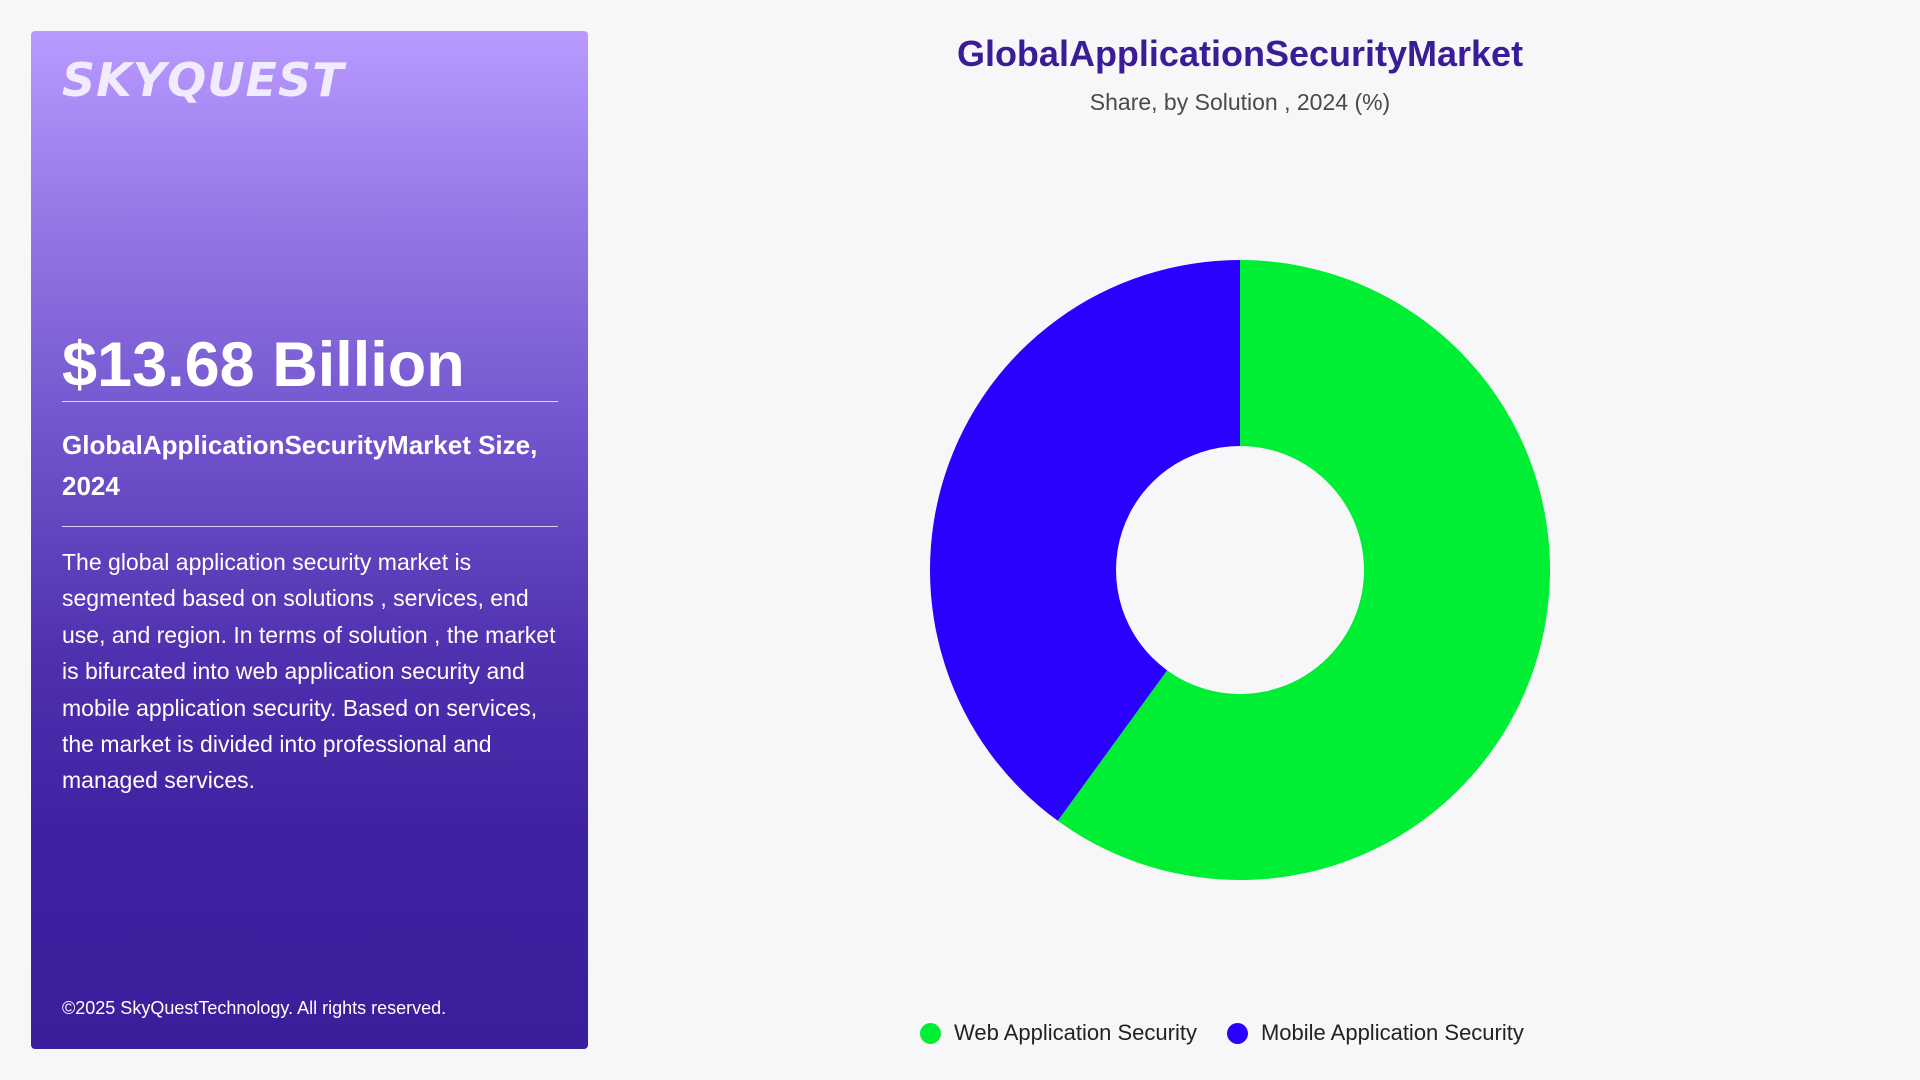 This screenshot has width=1920, height=1080. What do you see at coordinates (1392, 1032) in the screenshot?
I see `legend-label: Mobile Application Security` at bounding box center [1392, 1032].